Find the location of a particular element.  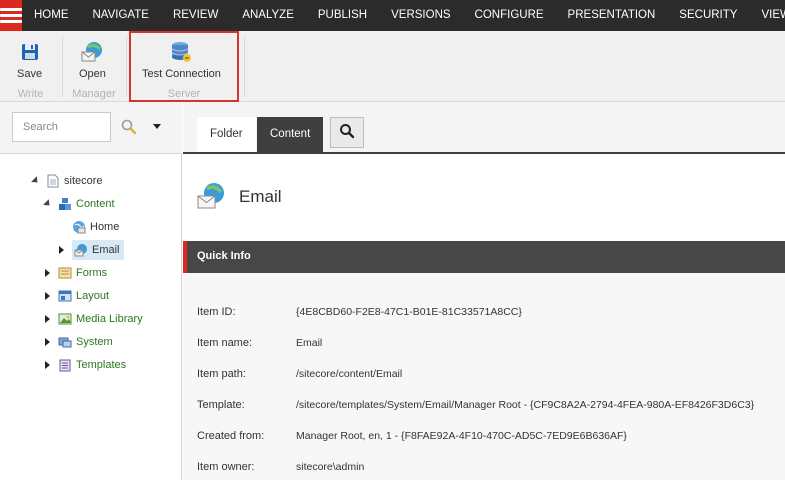

tree-node-content: Content is located at coordinates (79, 204).